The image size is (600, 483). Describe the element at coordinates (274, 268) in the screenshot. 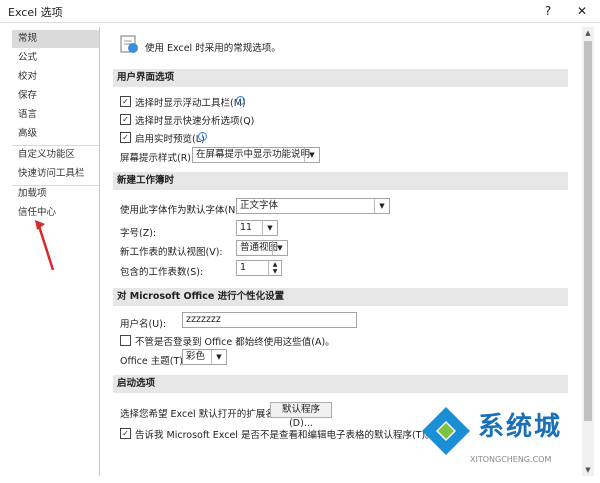

I see `spin-arrows-icon: ▲ ▼` at that location.